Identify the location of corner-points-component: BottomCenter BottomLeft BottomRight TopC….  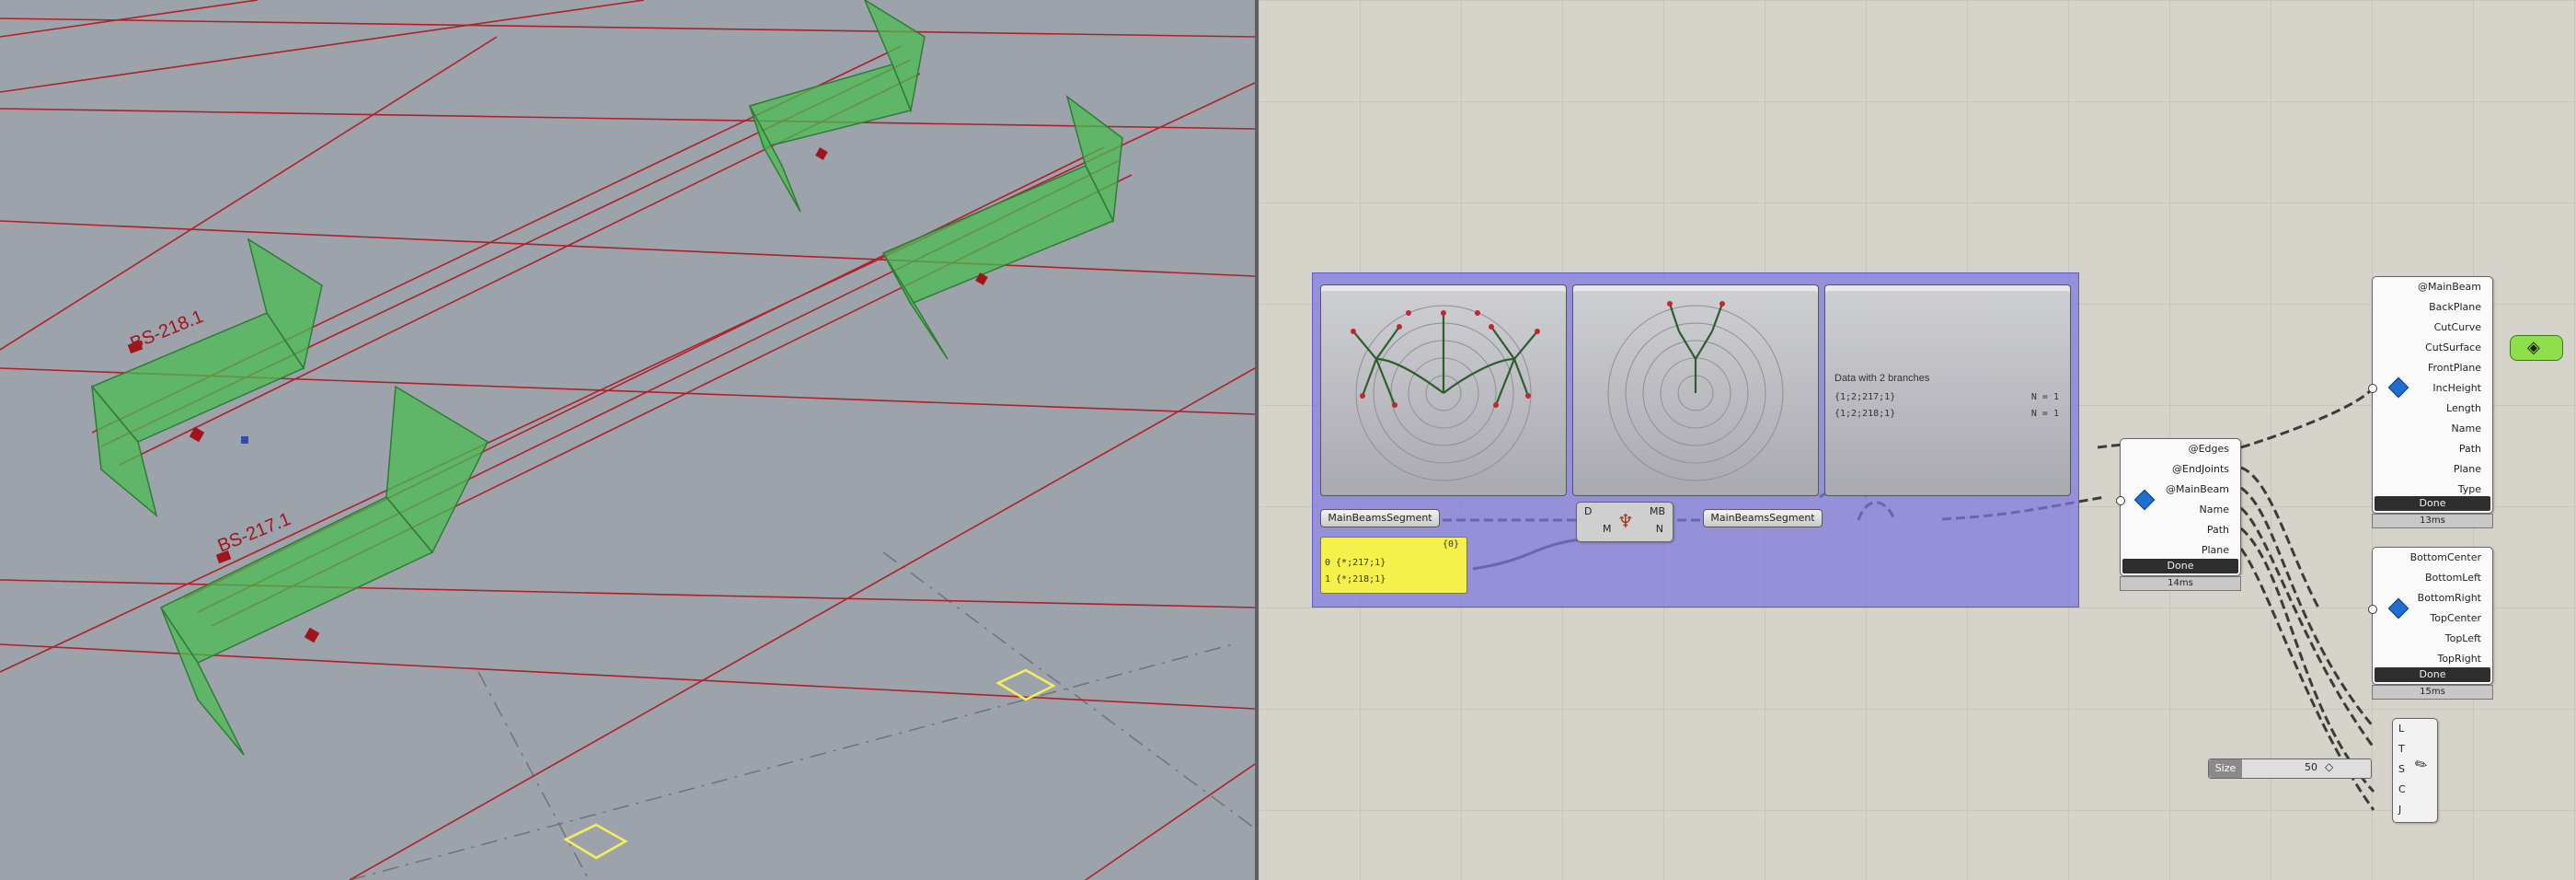
(2430, 616).